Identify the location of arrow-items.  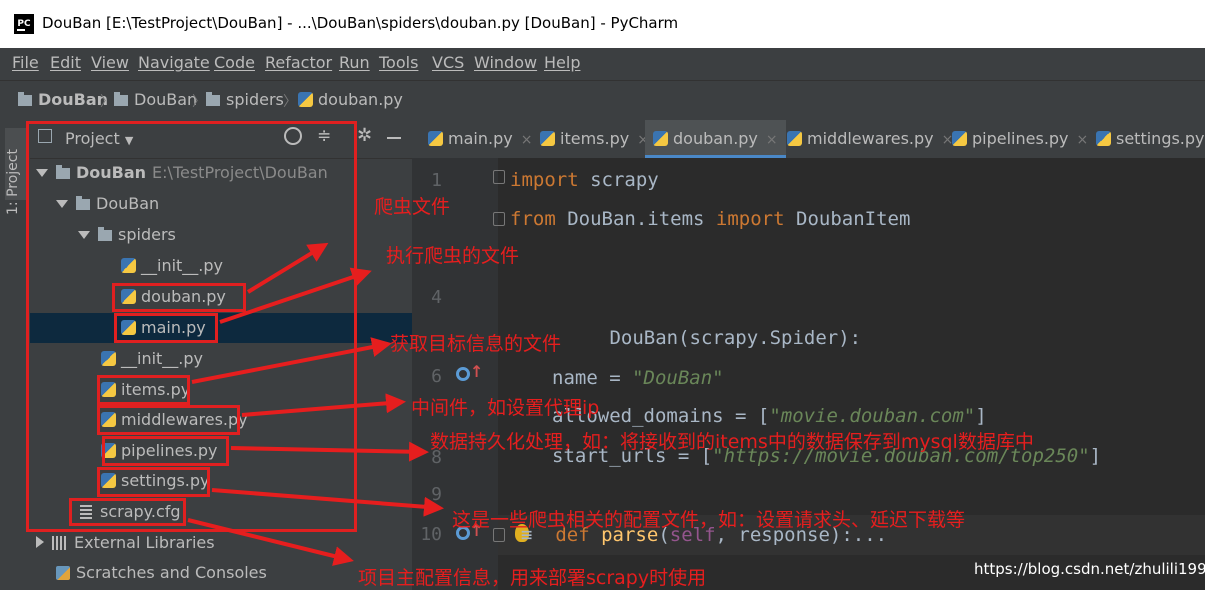
(291, 360).